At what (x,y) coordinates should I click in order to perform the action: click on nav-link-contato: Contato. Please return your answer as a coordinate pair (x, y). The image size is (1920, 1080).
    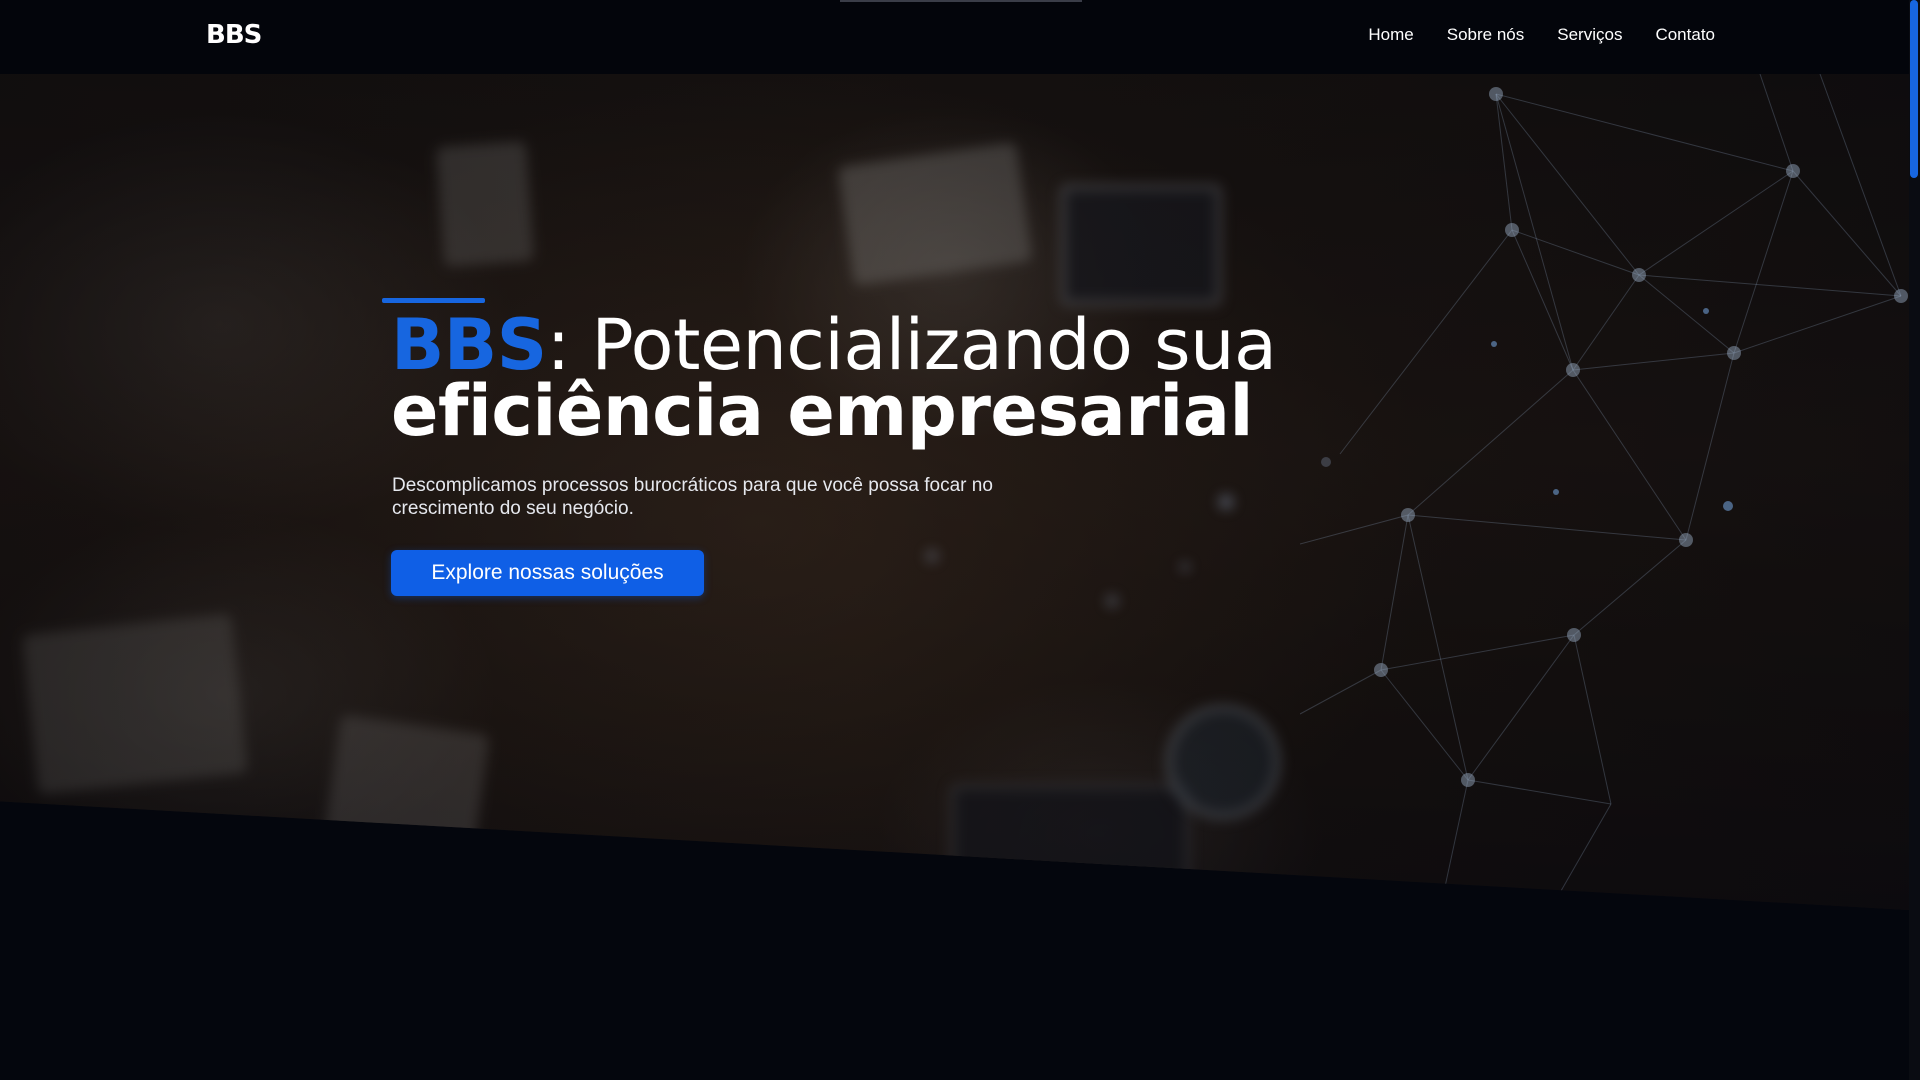
    Looking at the image, I should click on (1685, 35).